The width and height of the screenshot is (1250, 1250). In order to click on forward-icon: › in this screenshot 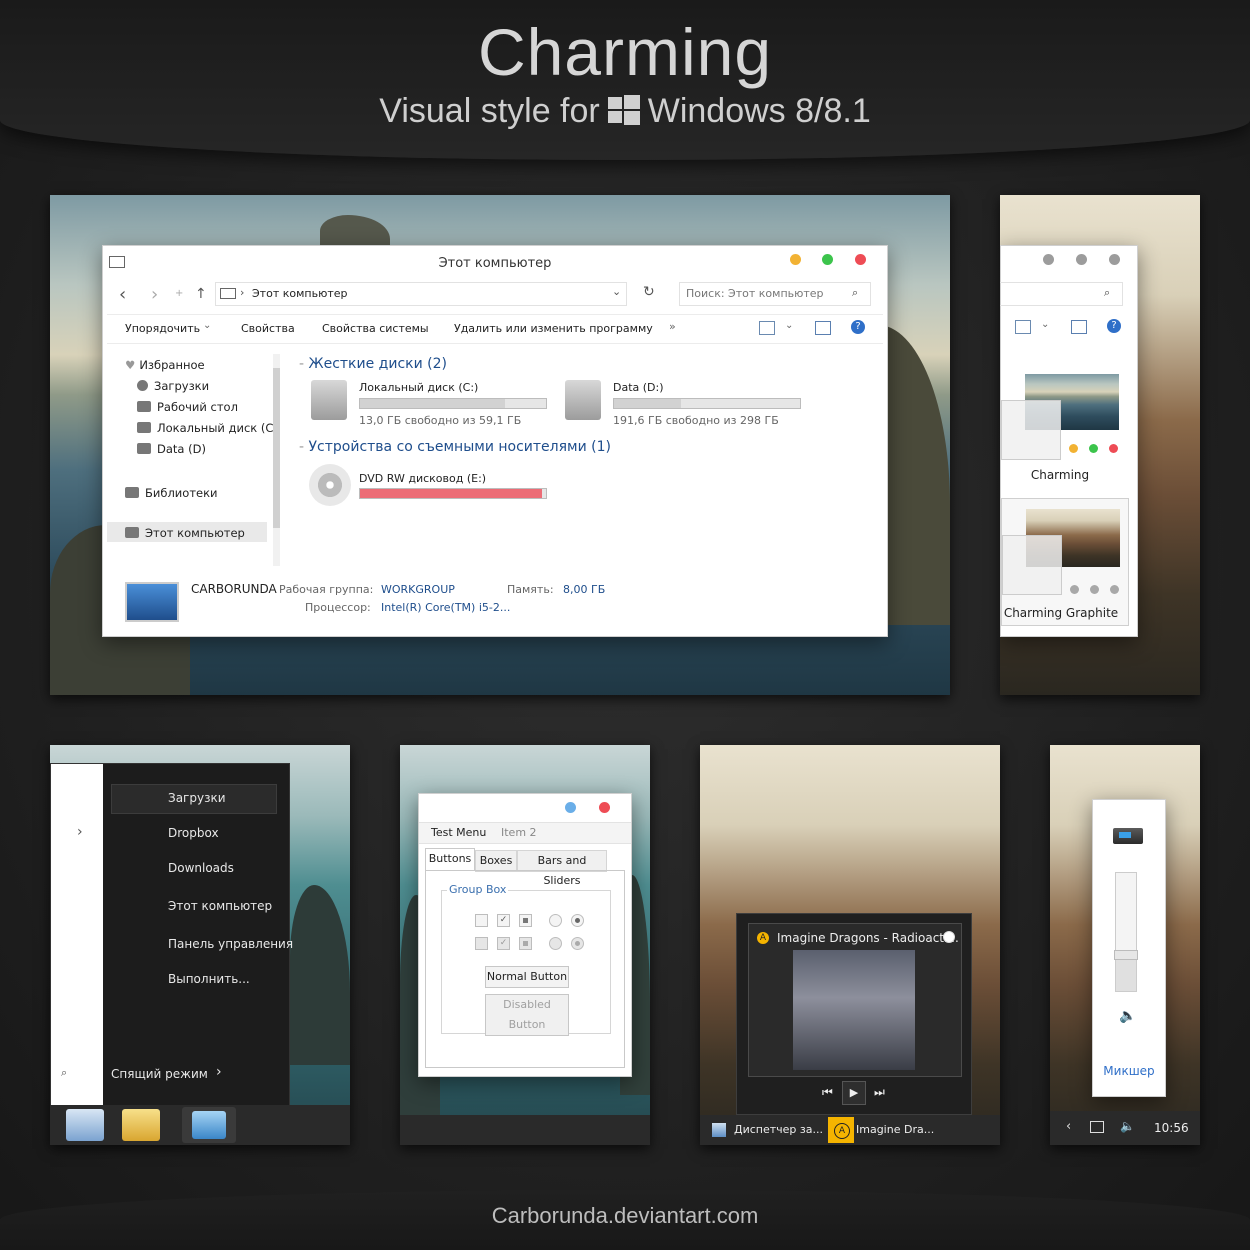, I will do `click(154, 294)`.